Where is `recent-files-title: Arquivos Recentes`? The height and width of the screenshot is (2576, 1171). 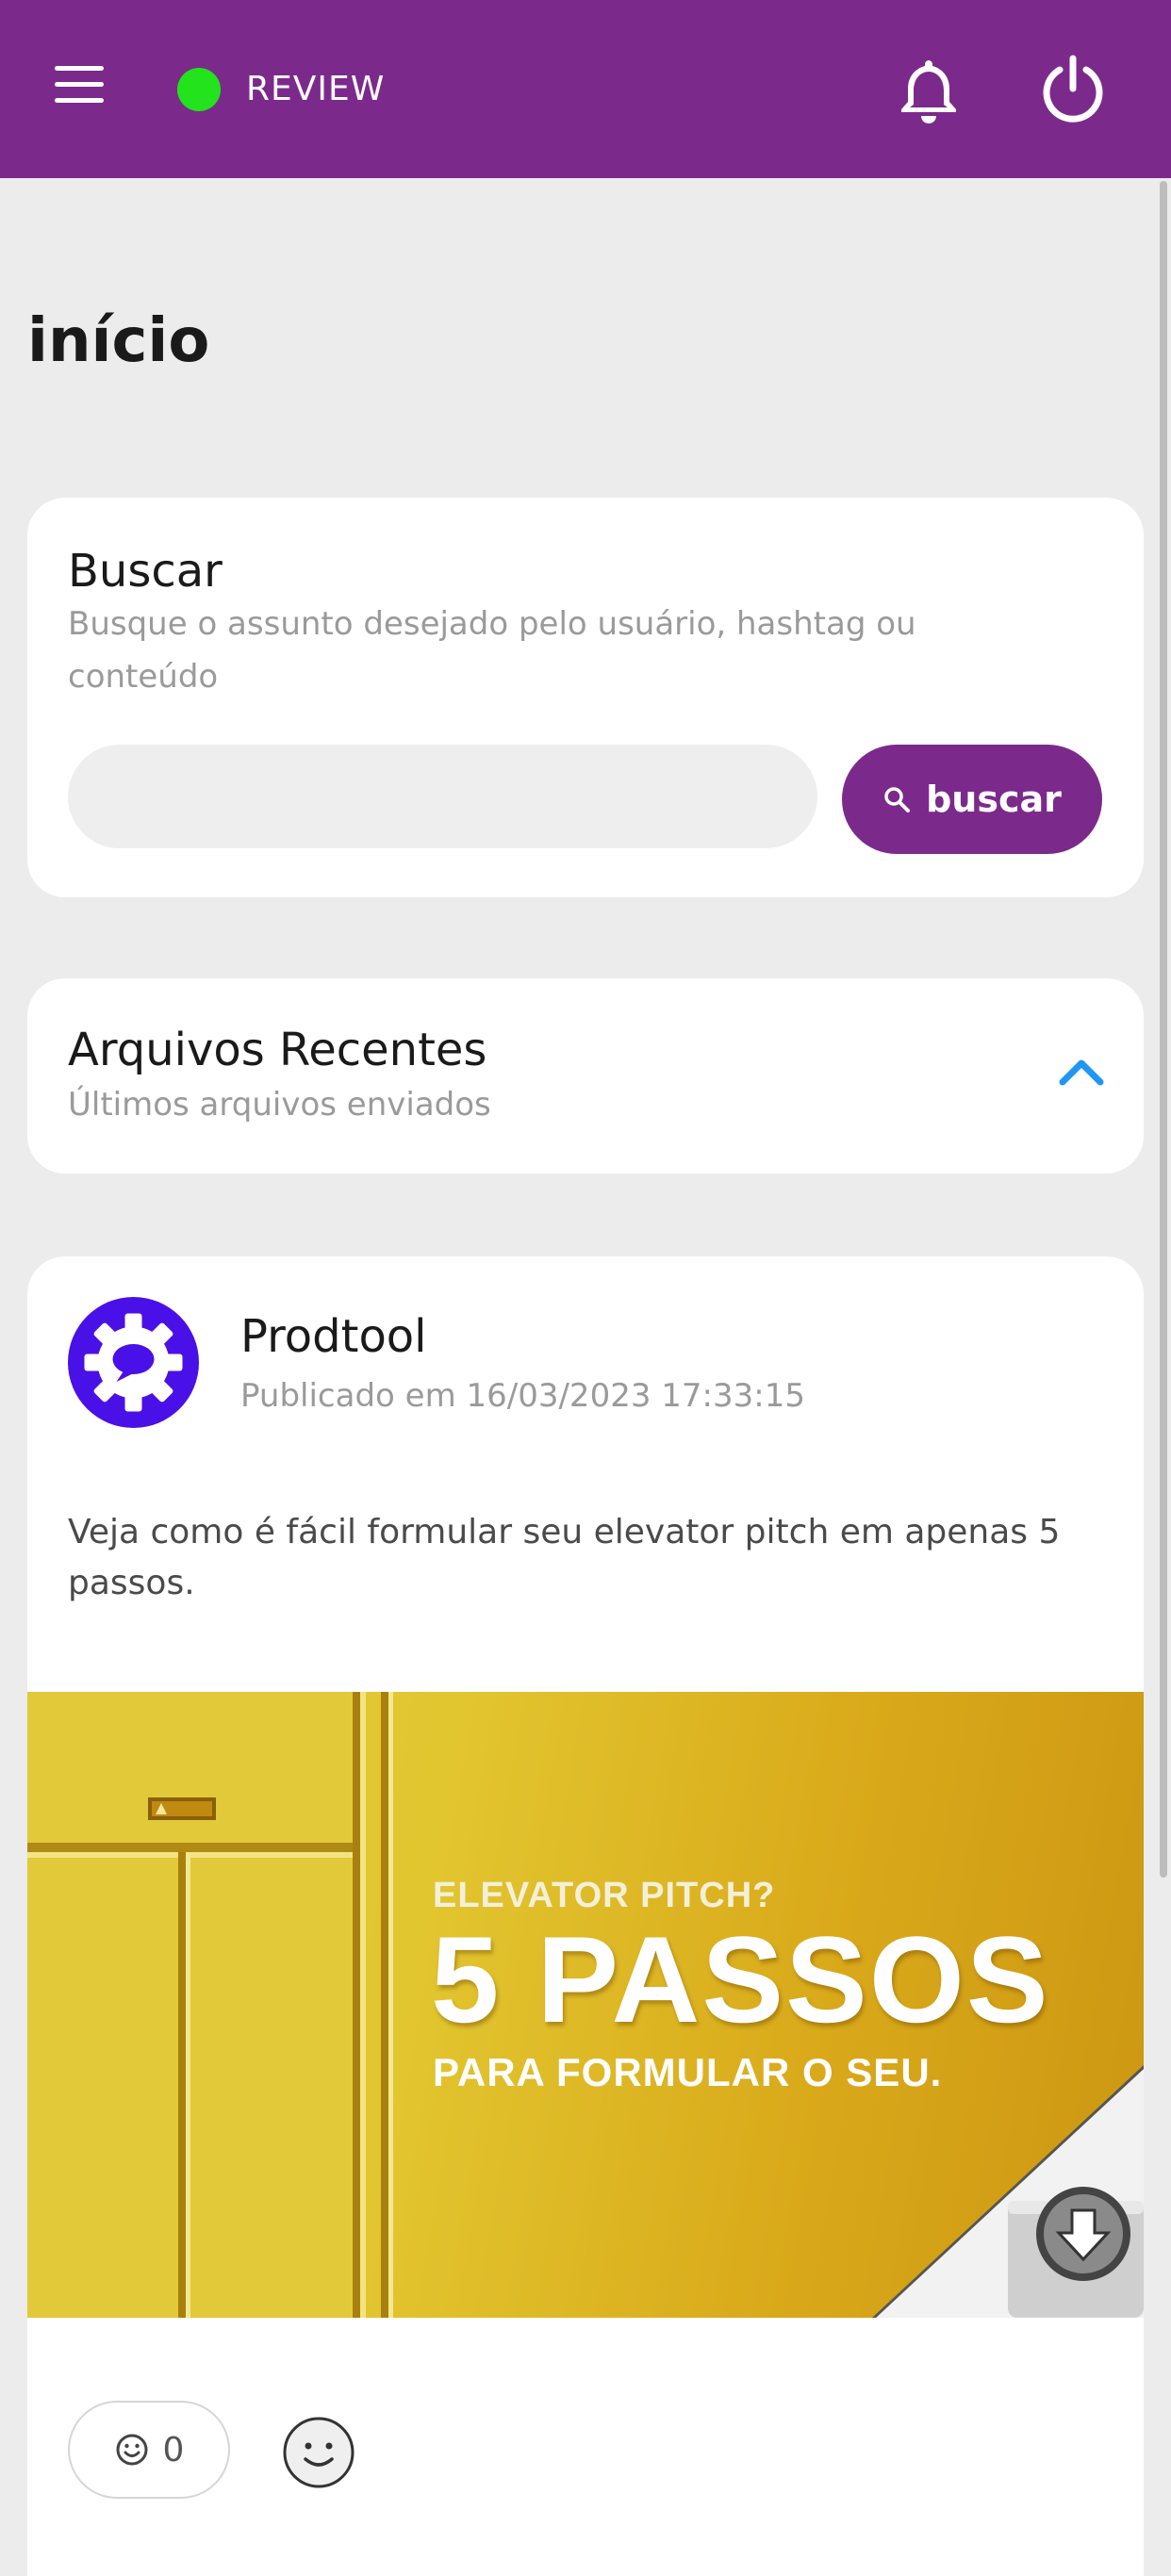
recent-files-title: Arquivos Recentes is located at coordinates (277, 1050).